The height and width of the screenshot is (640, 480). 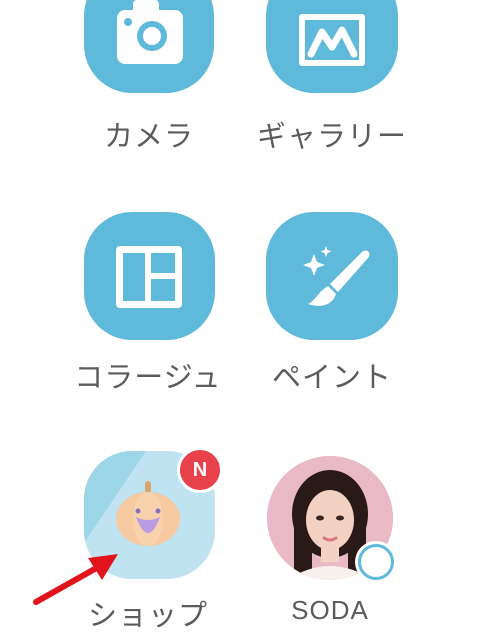 I want to click on gallery-app-button, so click(x=332, y=46).